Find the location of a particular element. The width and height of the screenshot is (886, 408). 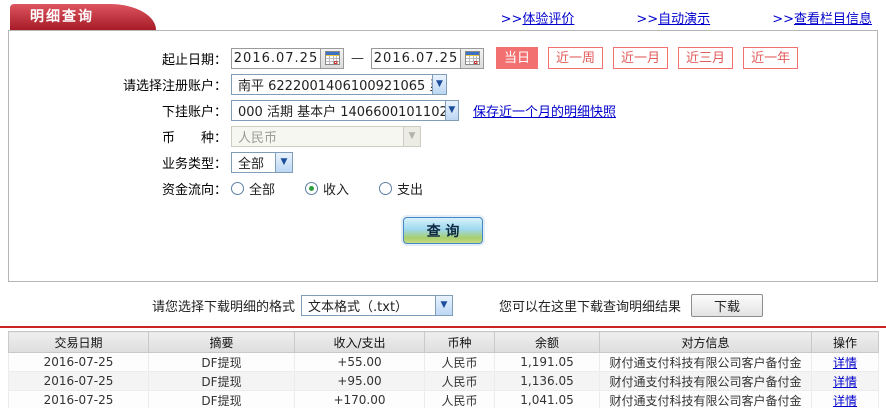

business-type-label: 业务类型： is located at coordinates (194, 164).